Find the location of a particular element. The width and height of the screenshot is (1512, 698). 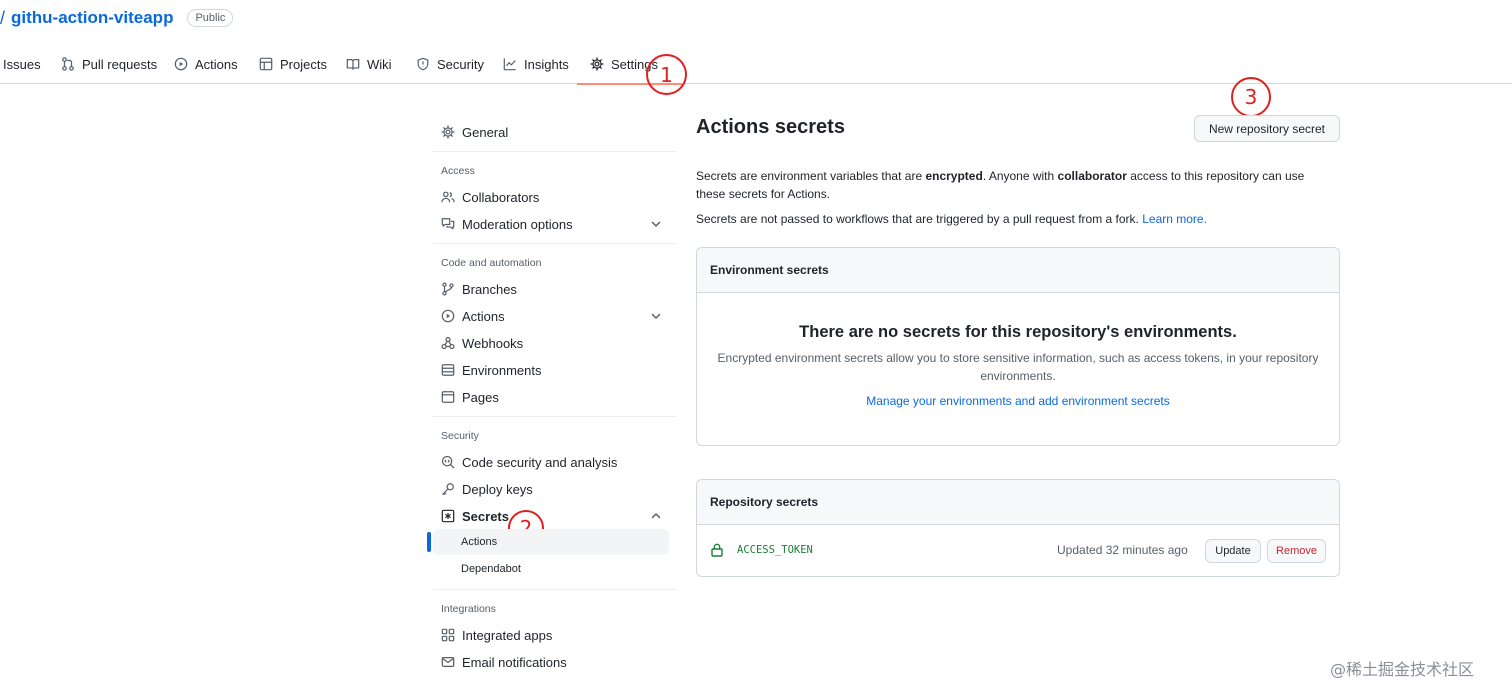

new-repository-secret-button: New repository secret is located at coordinates (1267, 128).